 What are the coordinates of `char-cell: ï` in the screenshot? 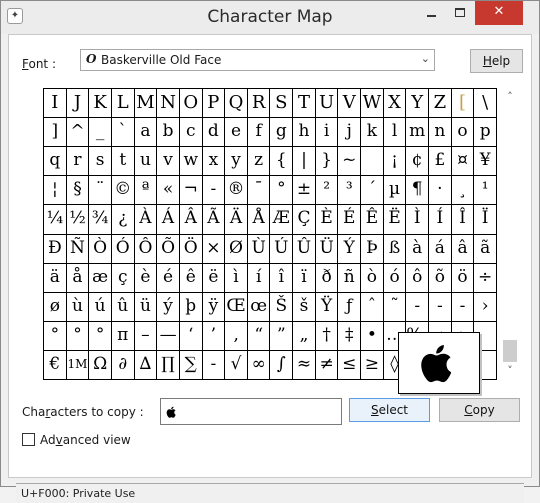 It's located at (304, 278).